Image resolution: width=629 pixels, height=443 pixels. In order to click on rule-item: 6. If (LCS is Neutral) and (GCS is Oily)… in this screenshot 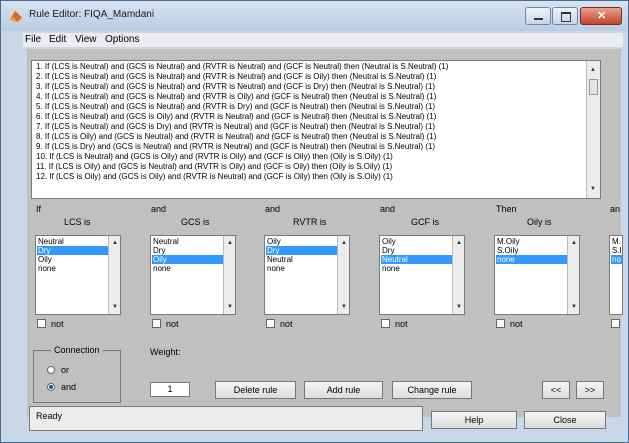, I will do `click(236, 117)`.